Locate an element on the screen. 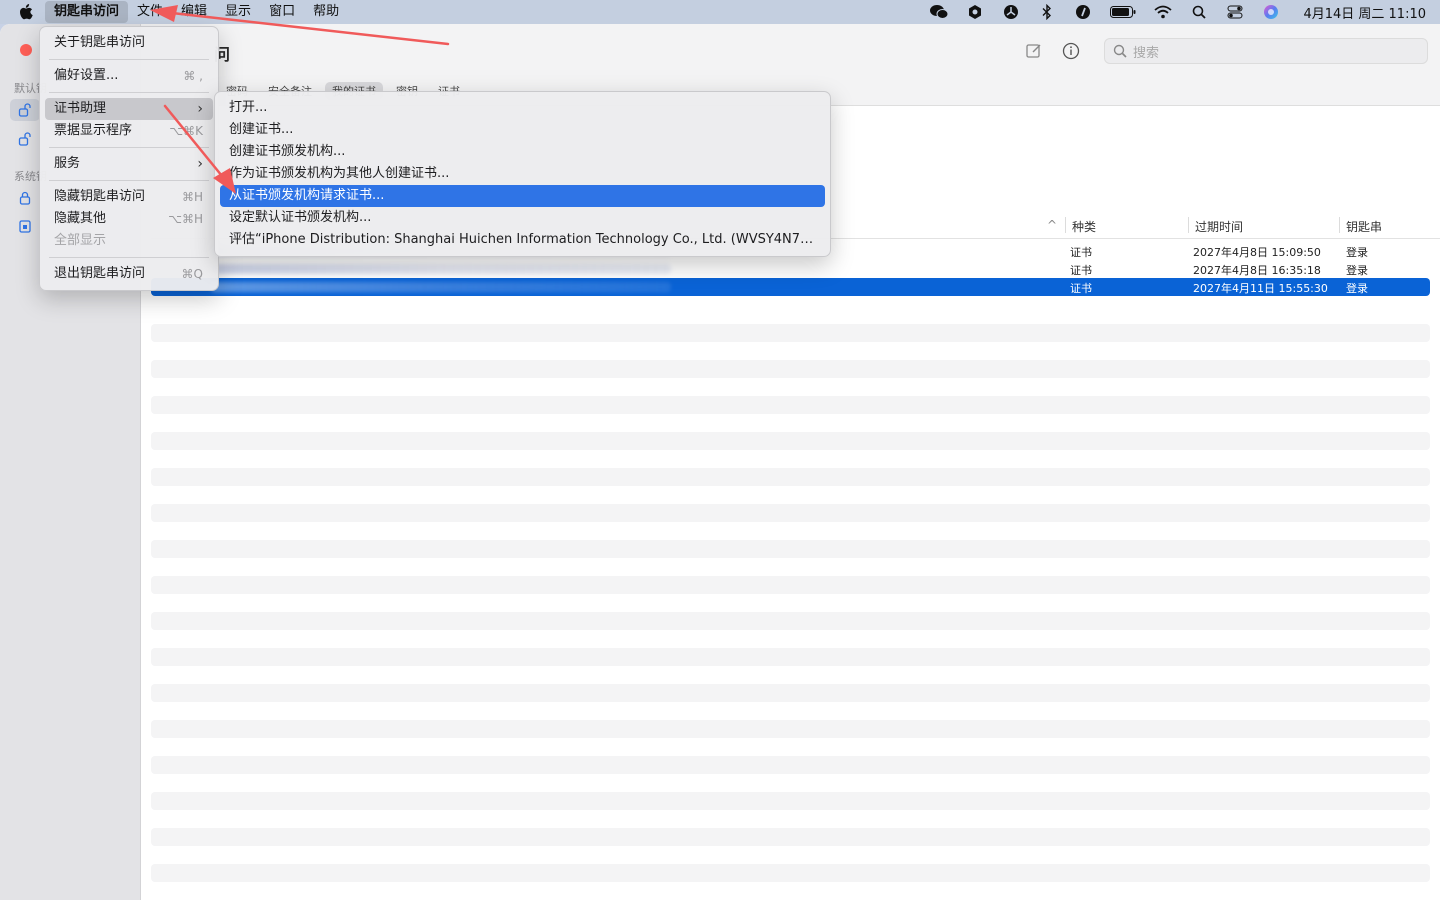 Image resolution: width=1440 pixels, height=900 pixels. menu-item-certificate-assistant: 证书助理 › is located at coordinates (129, 109).